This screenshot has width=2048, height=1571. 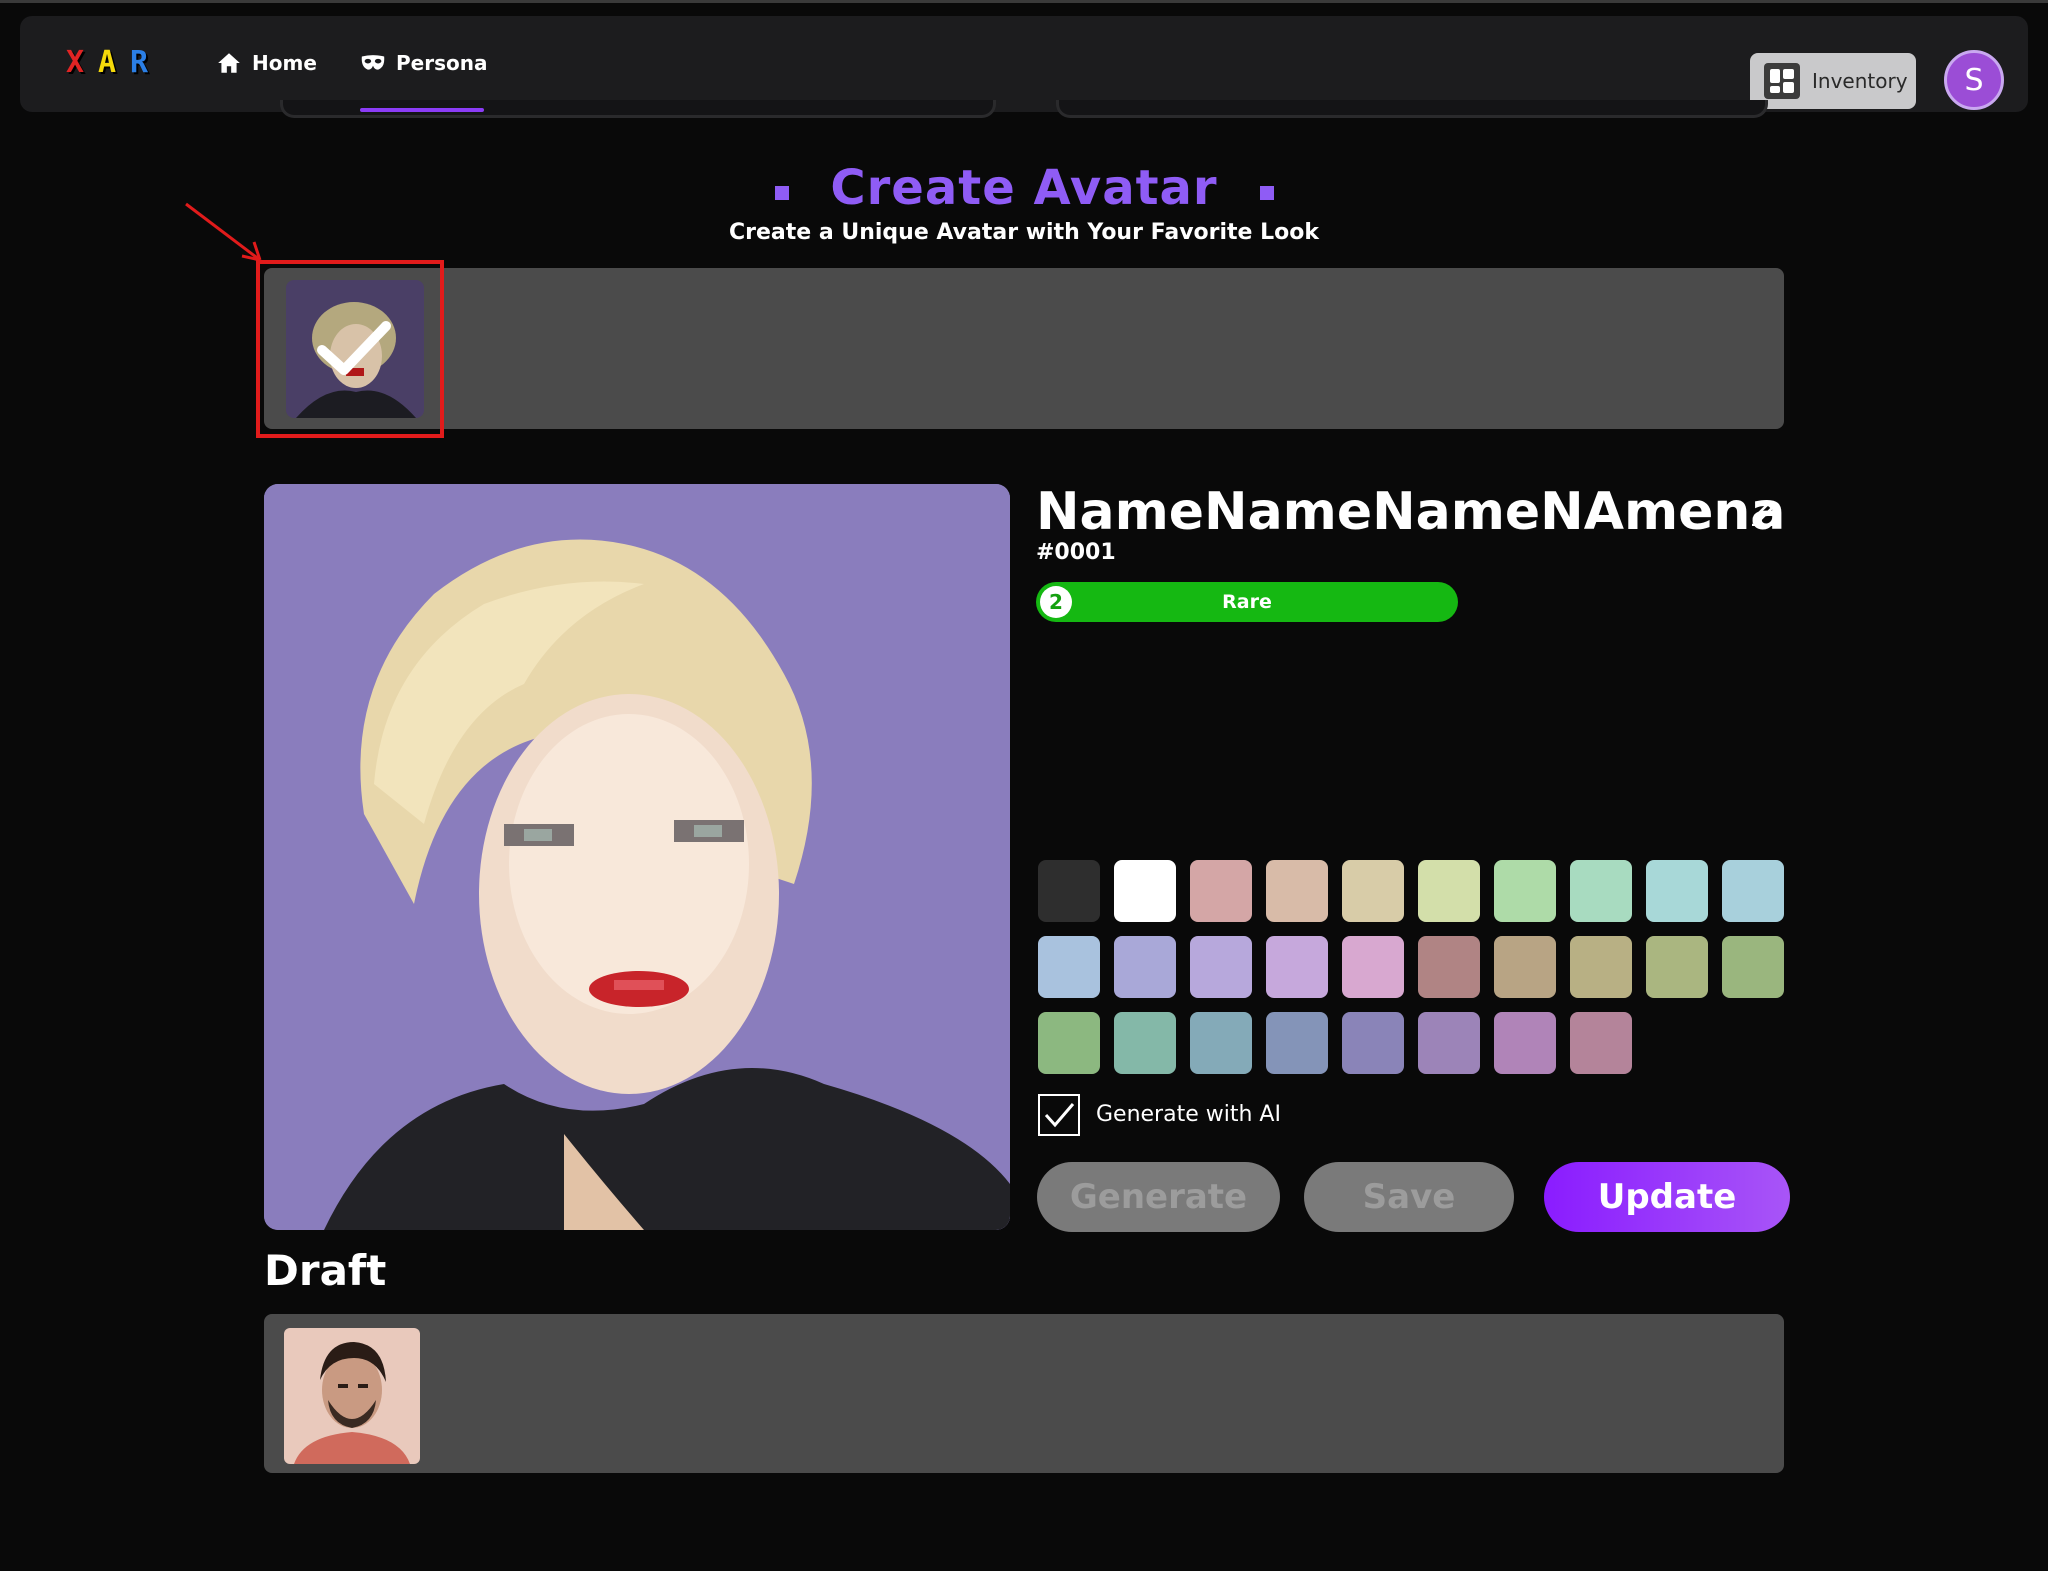 I want to click on draft-thumbnail, so click(x=352, y=1396).